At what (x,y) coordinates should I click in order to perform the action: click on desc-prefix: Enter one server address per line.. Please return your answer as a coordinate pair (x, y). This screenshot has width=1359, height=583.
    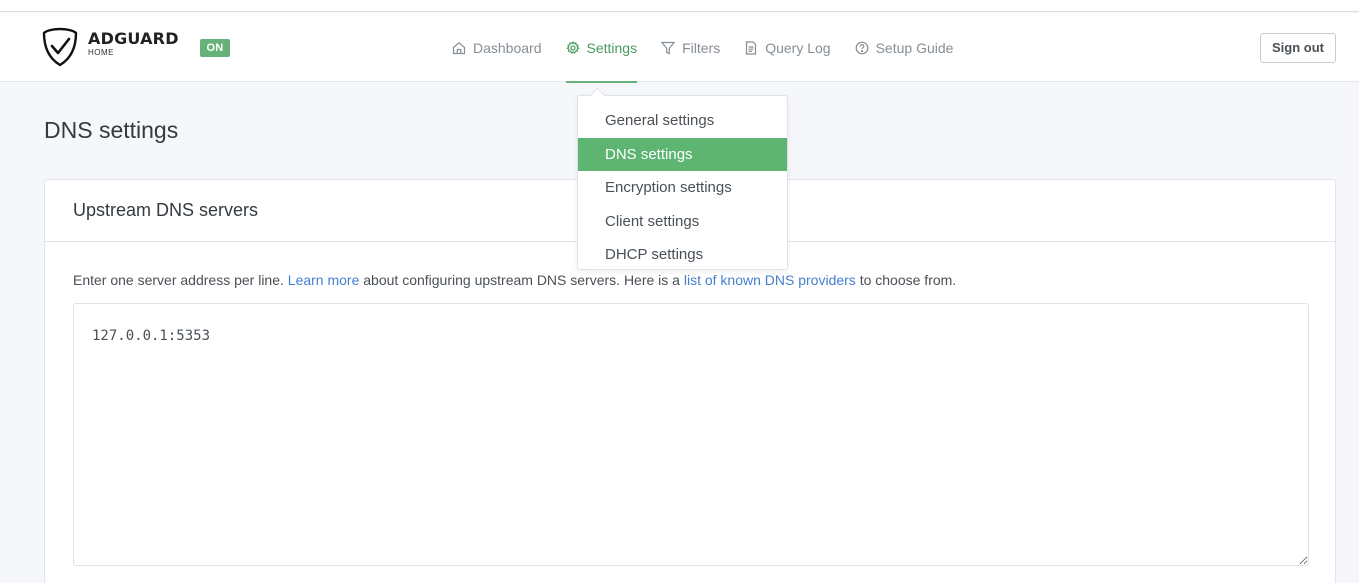
    Looking at the image, I should click on (180, 280).